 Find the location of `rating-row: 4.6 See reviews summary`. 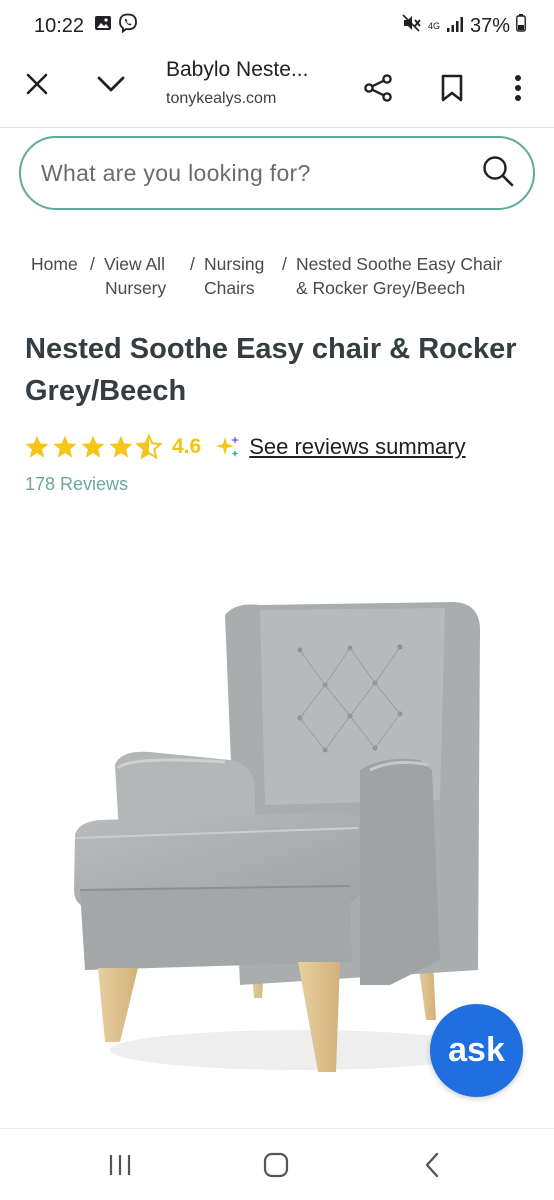

rating-row: 4.6 See reviews summary is located at coordinates (245, 447).